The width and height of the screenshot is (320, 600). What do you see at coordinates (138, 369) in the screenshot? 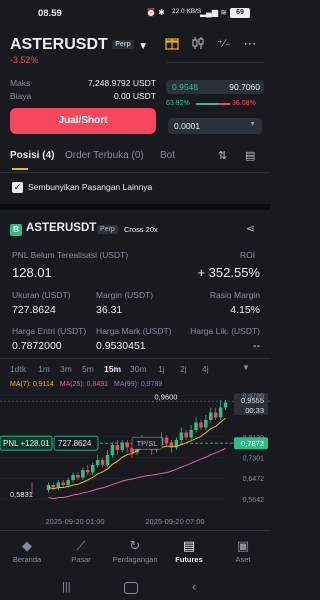
I see `timeframe-30m: 30m` at bounding box center [138, 369].